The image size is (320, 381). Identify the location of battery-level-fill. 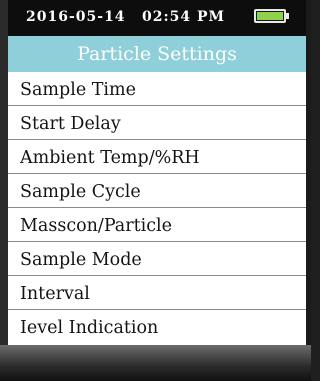
(270, 16).